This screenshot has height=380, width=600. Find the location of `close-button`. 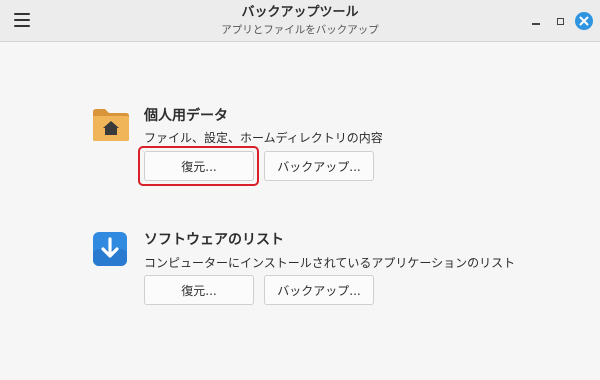

close-button is located at coordinates (584, 21).